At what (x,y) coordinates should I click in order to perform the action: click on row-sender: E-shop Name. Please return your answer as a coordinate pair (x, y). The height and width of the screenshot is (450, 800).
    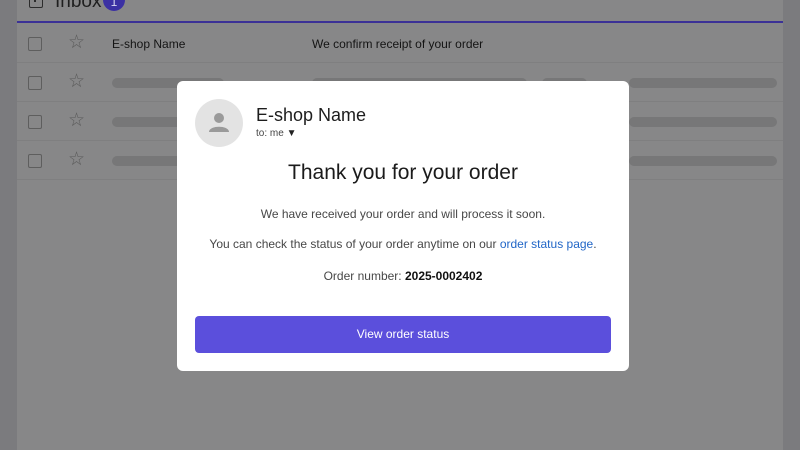
    Looking at the image, I should click on (149, 44).